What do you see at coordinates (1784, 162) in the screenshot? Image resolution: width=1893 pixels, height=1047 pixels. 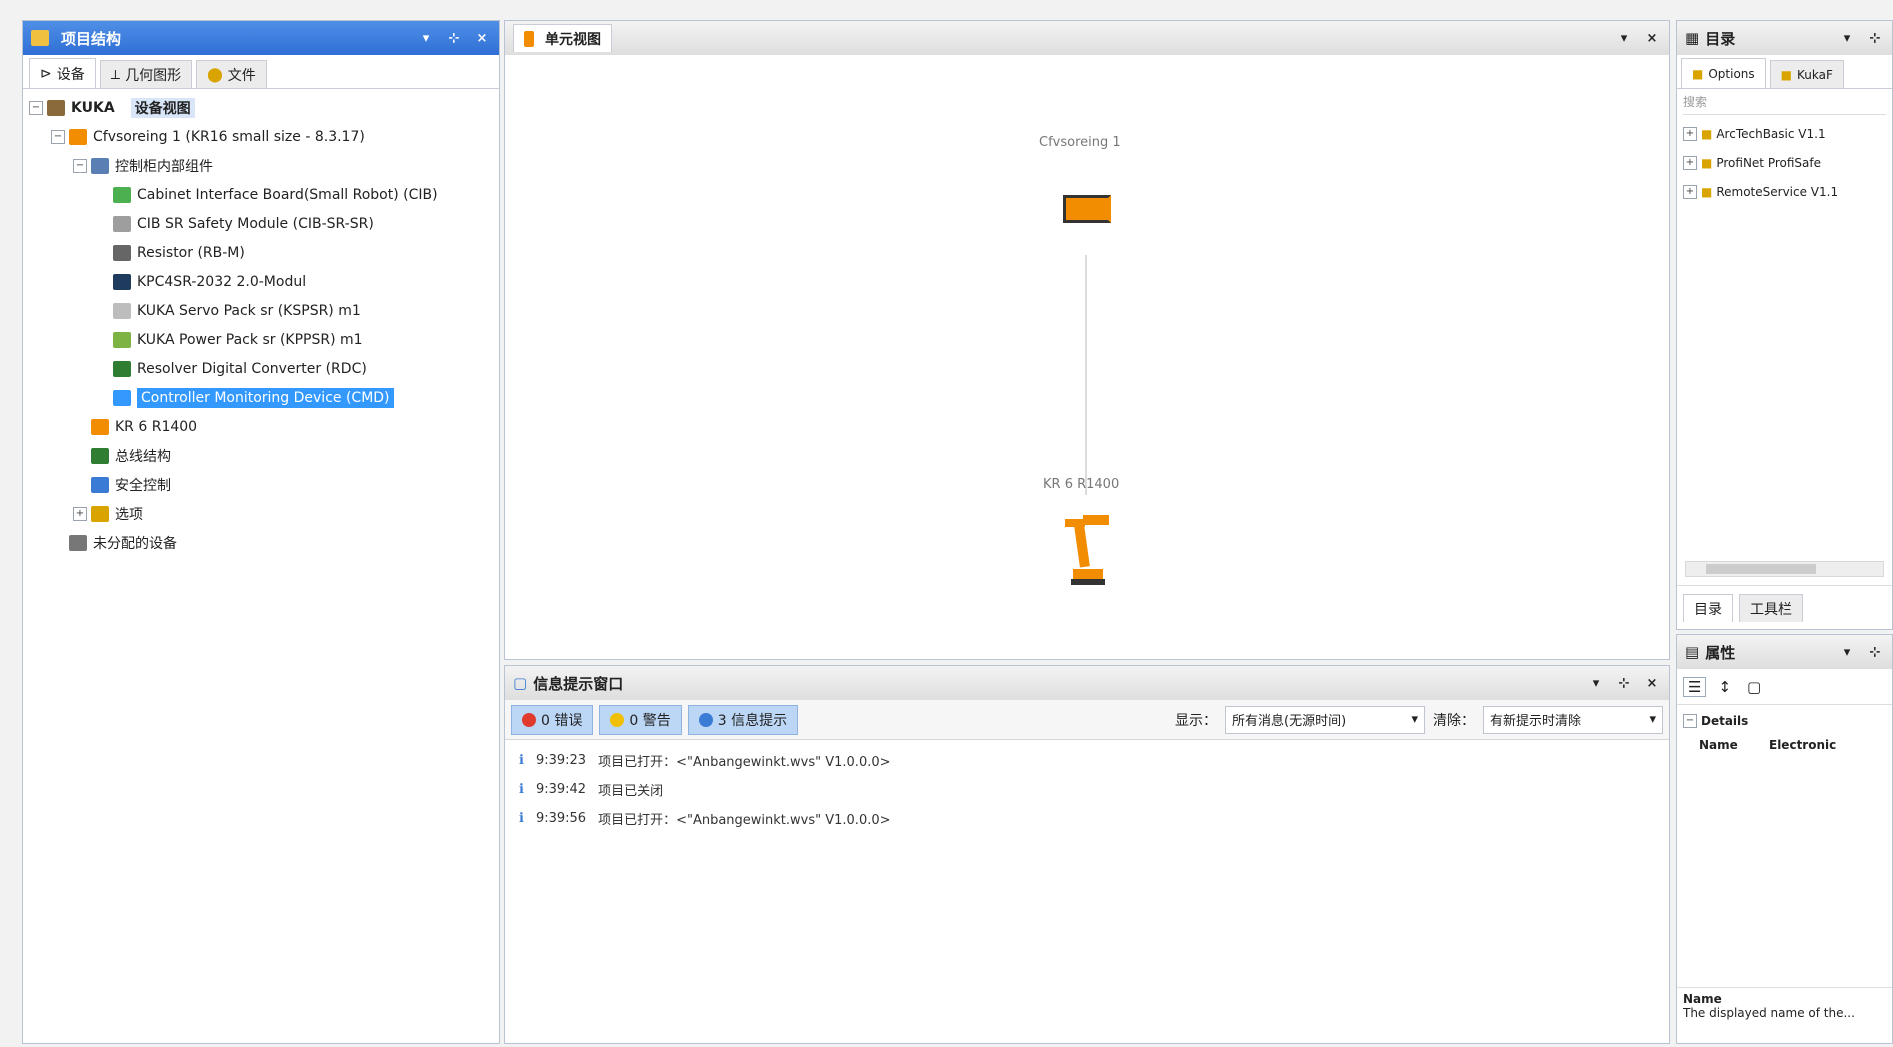 I see `catalog-item: + ■ ProfiNet ProfiSafe` at bounding box center [1784, 162].